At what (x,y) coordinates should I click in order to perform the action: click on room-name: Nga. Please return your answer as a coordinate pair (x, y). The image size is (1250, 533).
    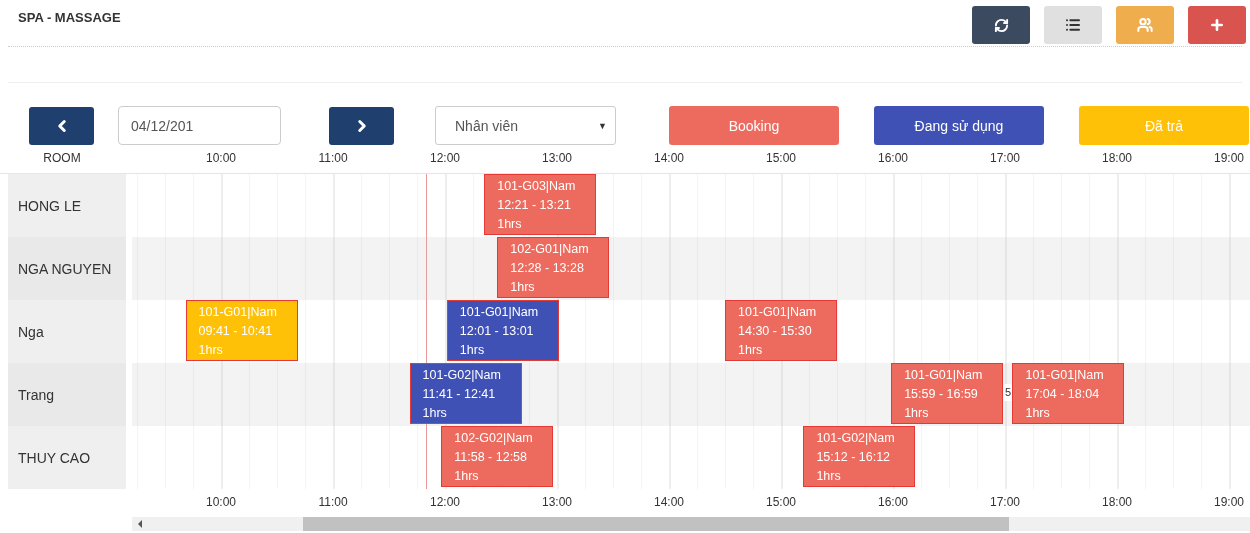
    Looking at the image, I should click on (67, 331).